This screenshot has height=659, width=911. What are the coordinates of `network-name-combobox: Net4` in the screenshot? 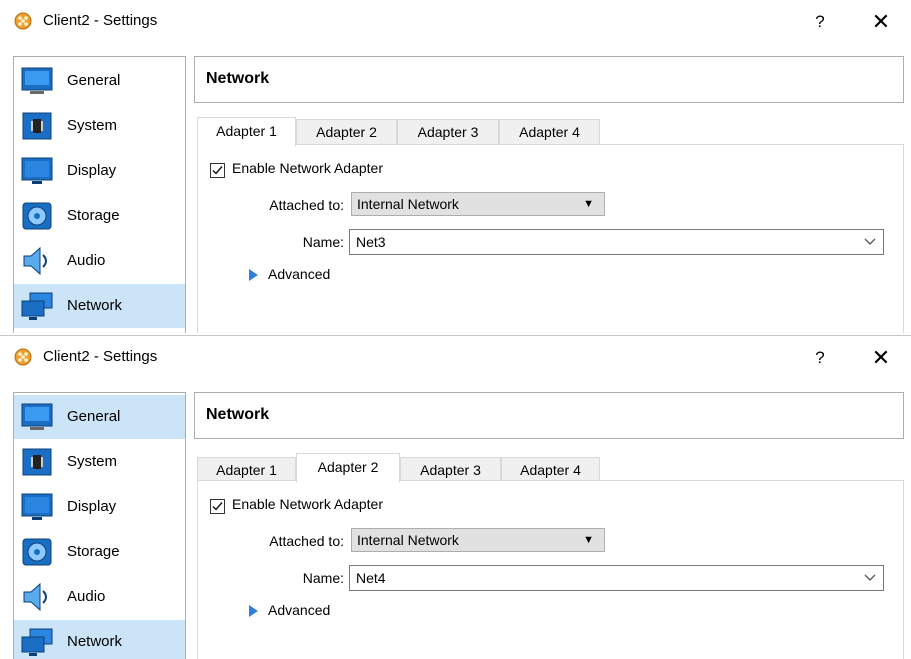 It's located at (616, 578).